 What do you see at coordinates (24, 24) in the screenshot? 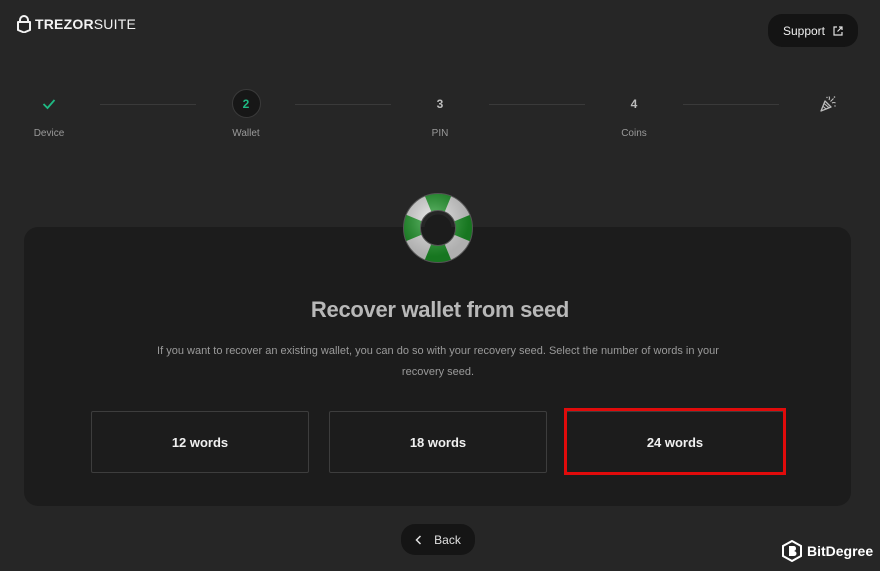
I see `lock-icon` at bounding box center [24, 24].